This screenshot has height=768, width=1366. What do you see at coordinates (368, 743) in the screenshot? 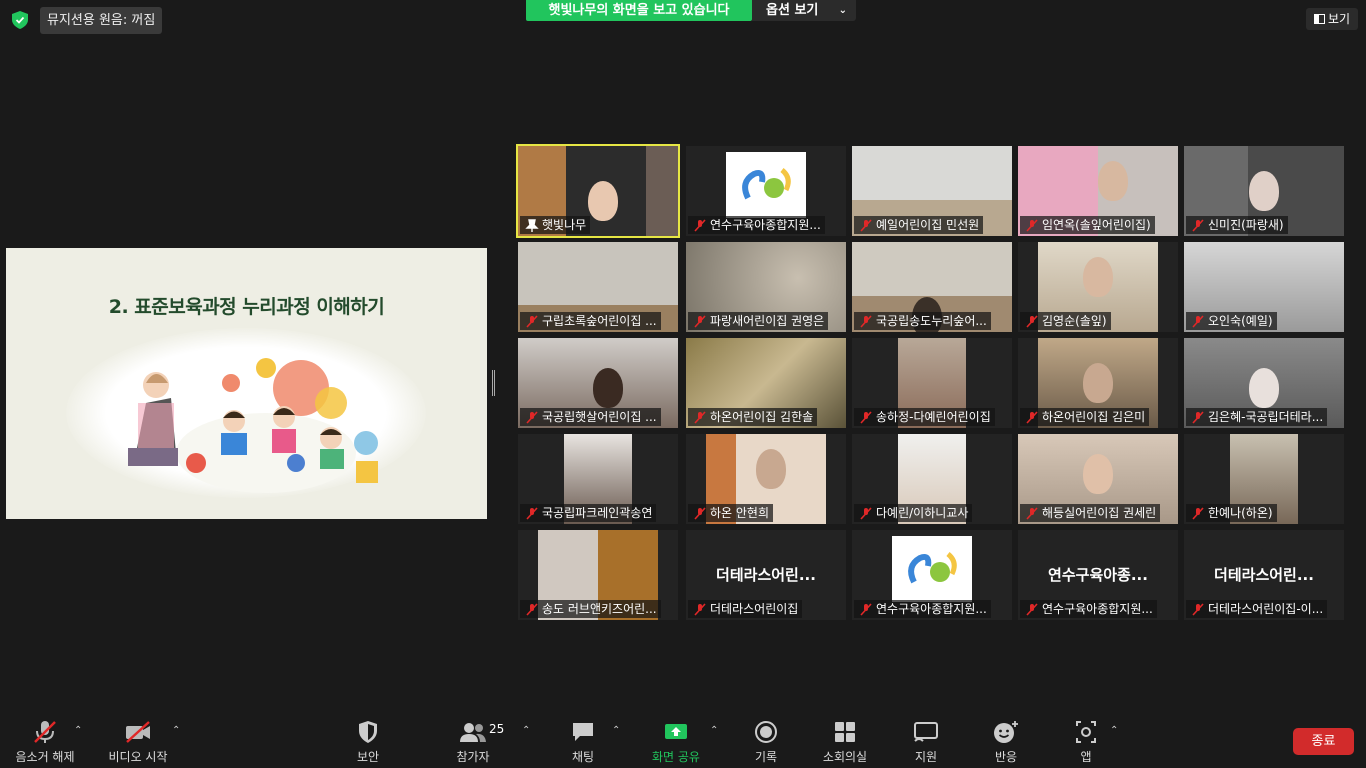
I see `security-button: 보안` at bounding box center [368, 743].